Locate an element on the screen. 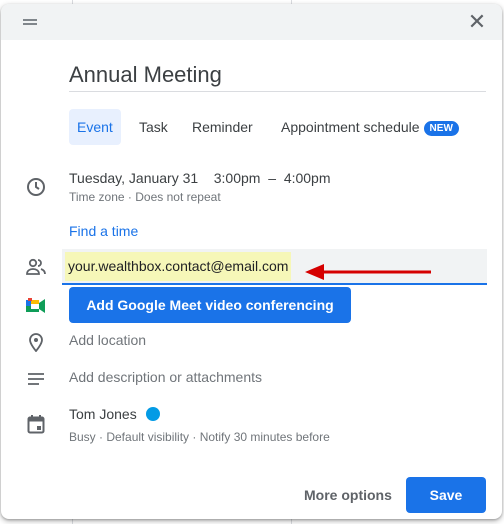 This screenshot has width=504, height=524. location-pin-icon is located at coordinates (36, 342).